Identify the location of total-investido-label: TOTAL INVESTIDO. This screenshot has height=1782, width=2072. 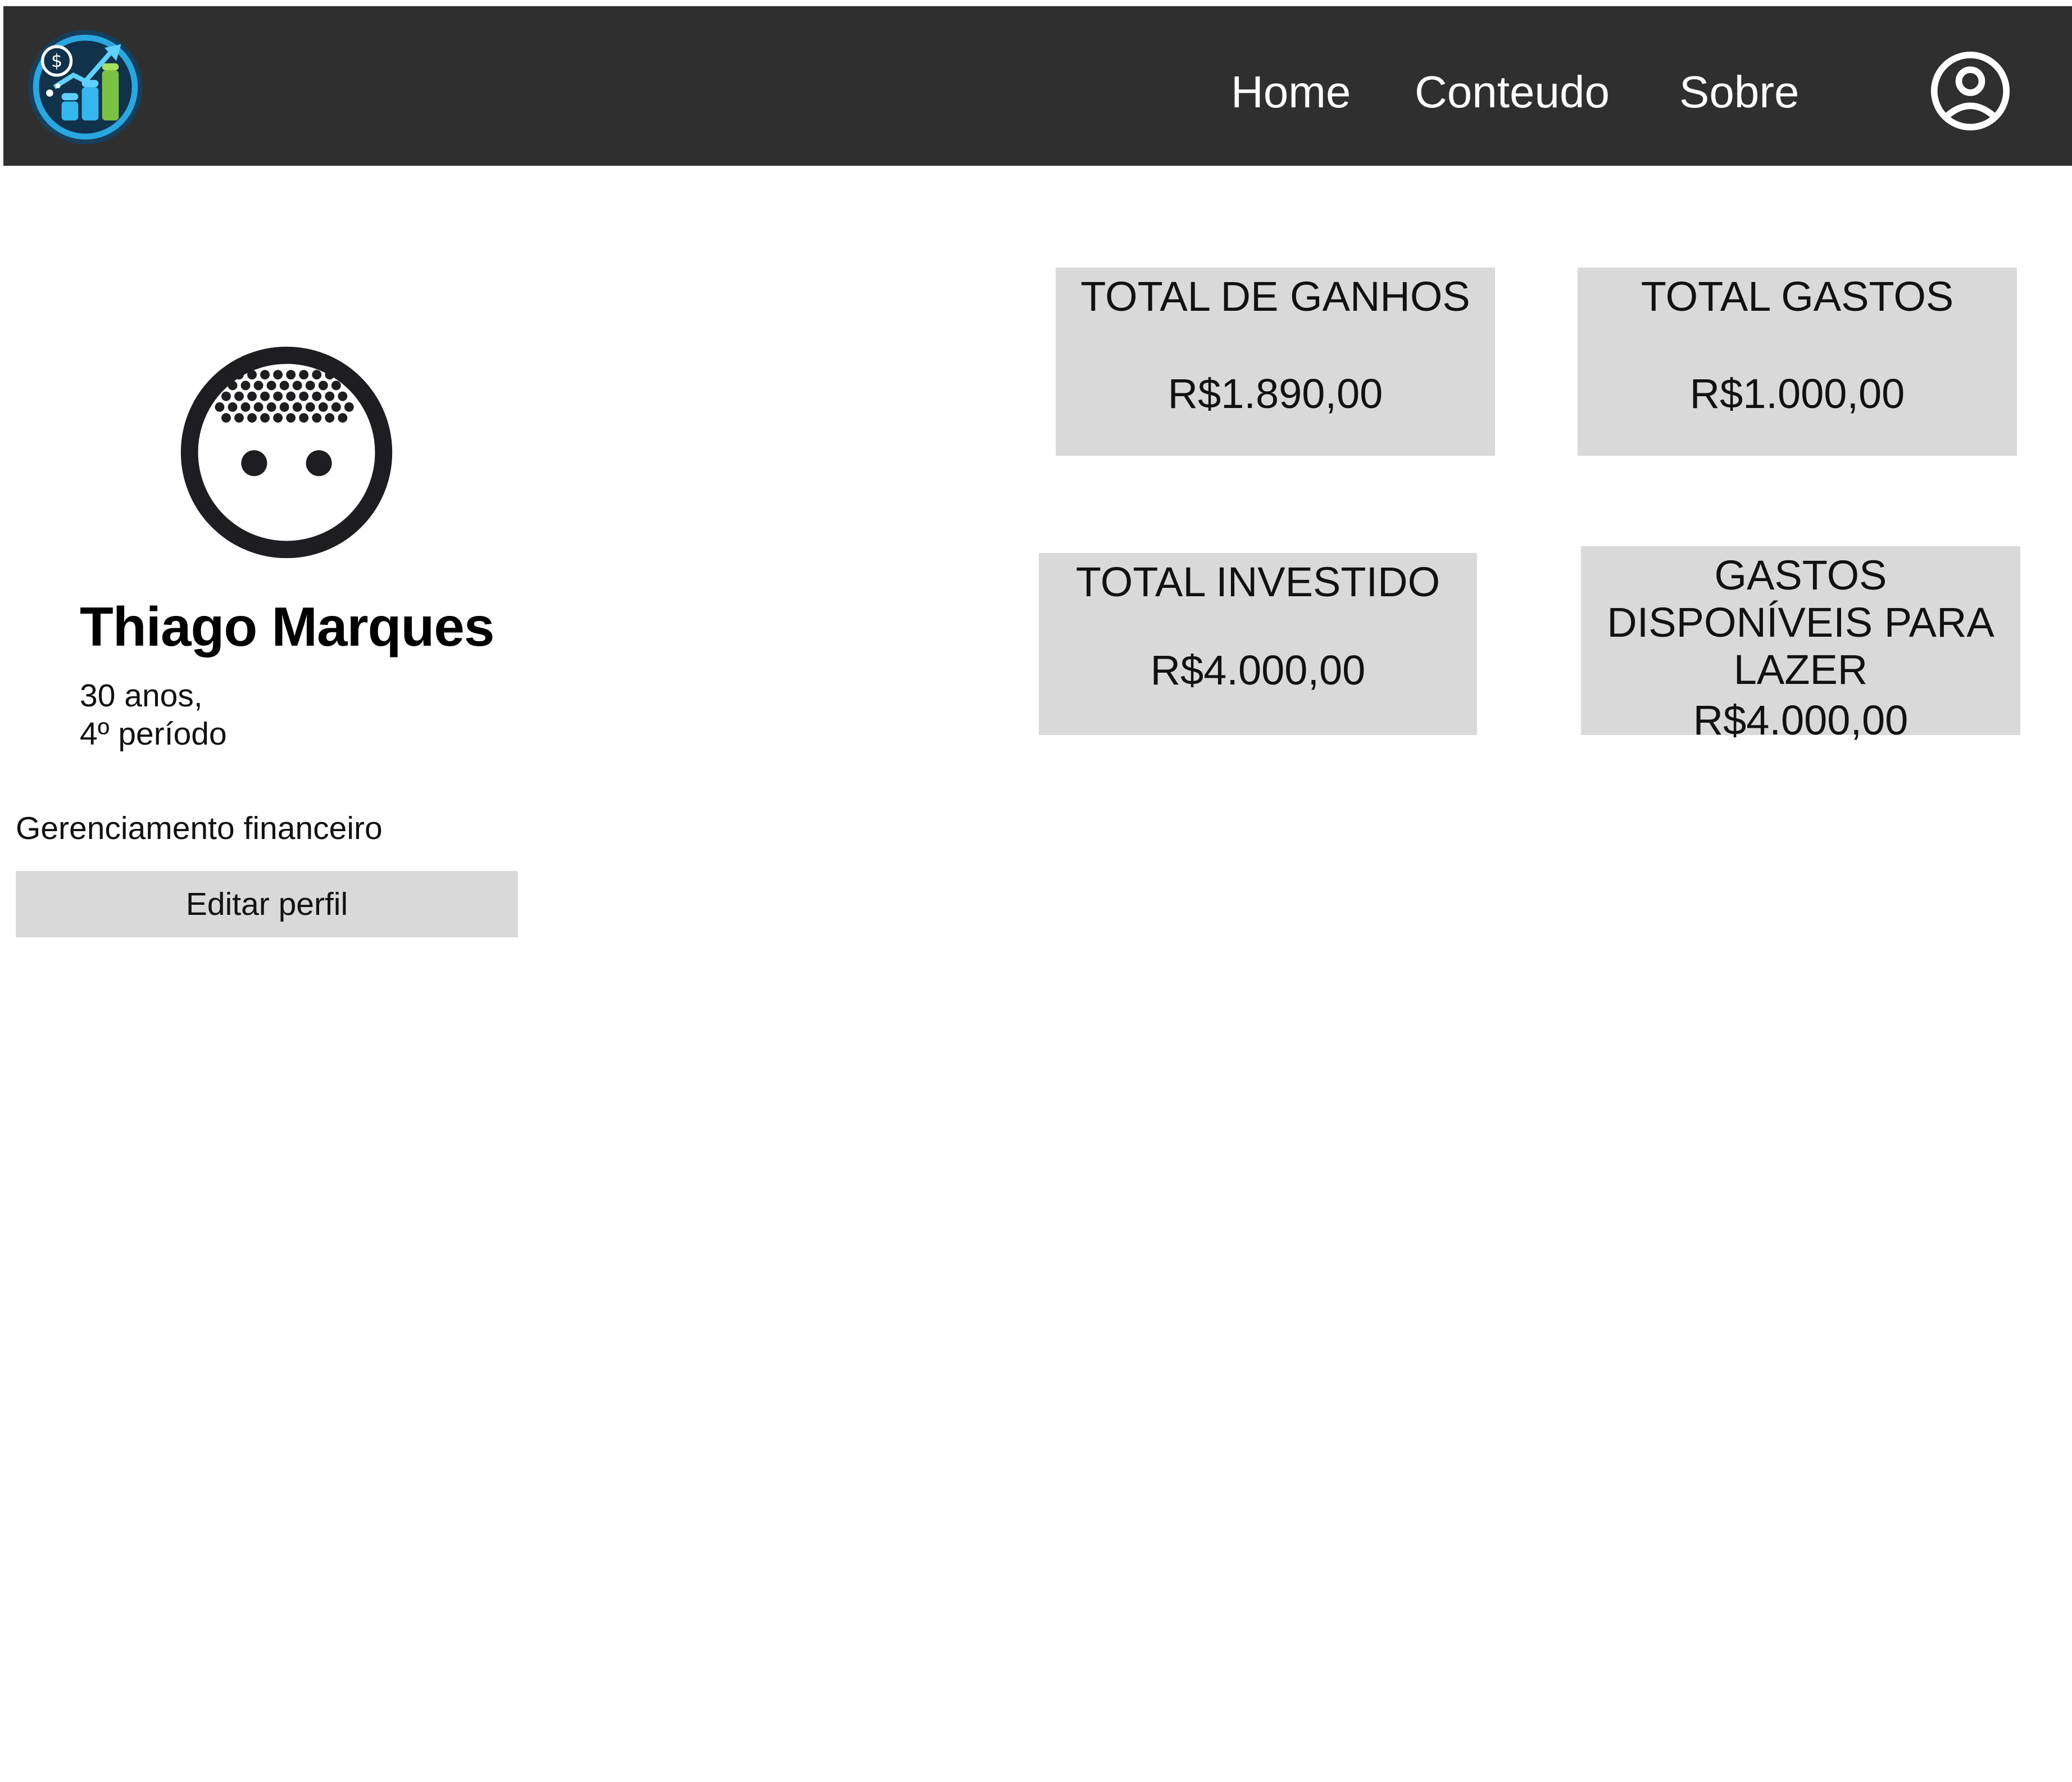
(1258, 582).